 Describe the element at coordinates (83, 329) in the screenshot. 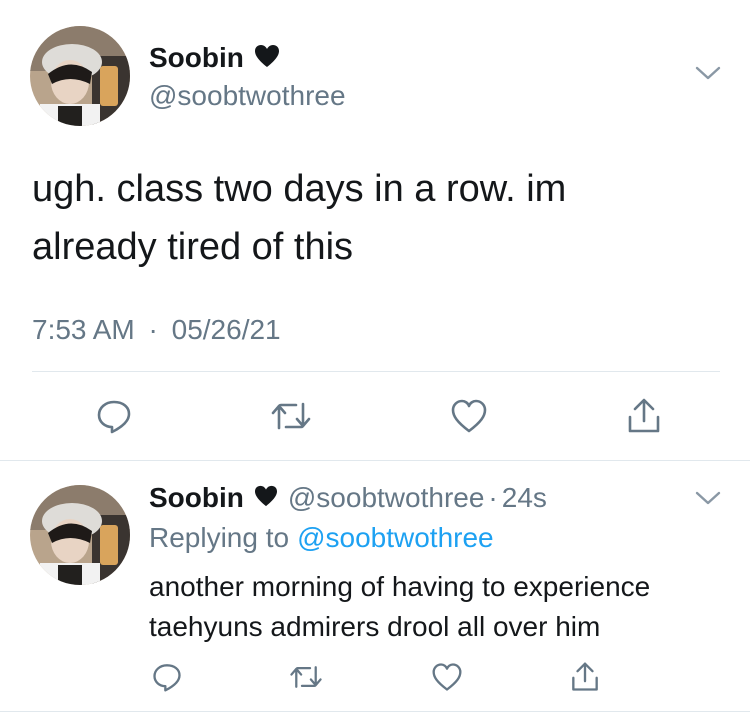

I see `tweet-time: 7:53 AM` at that location.